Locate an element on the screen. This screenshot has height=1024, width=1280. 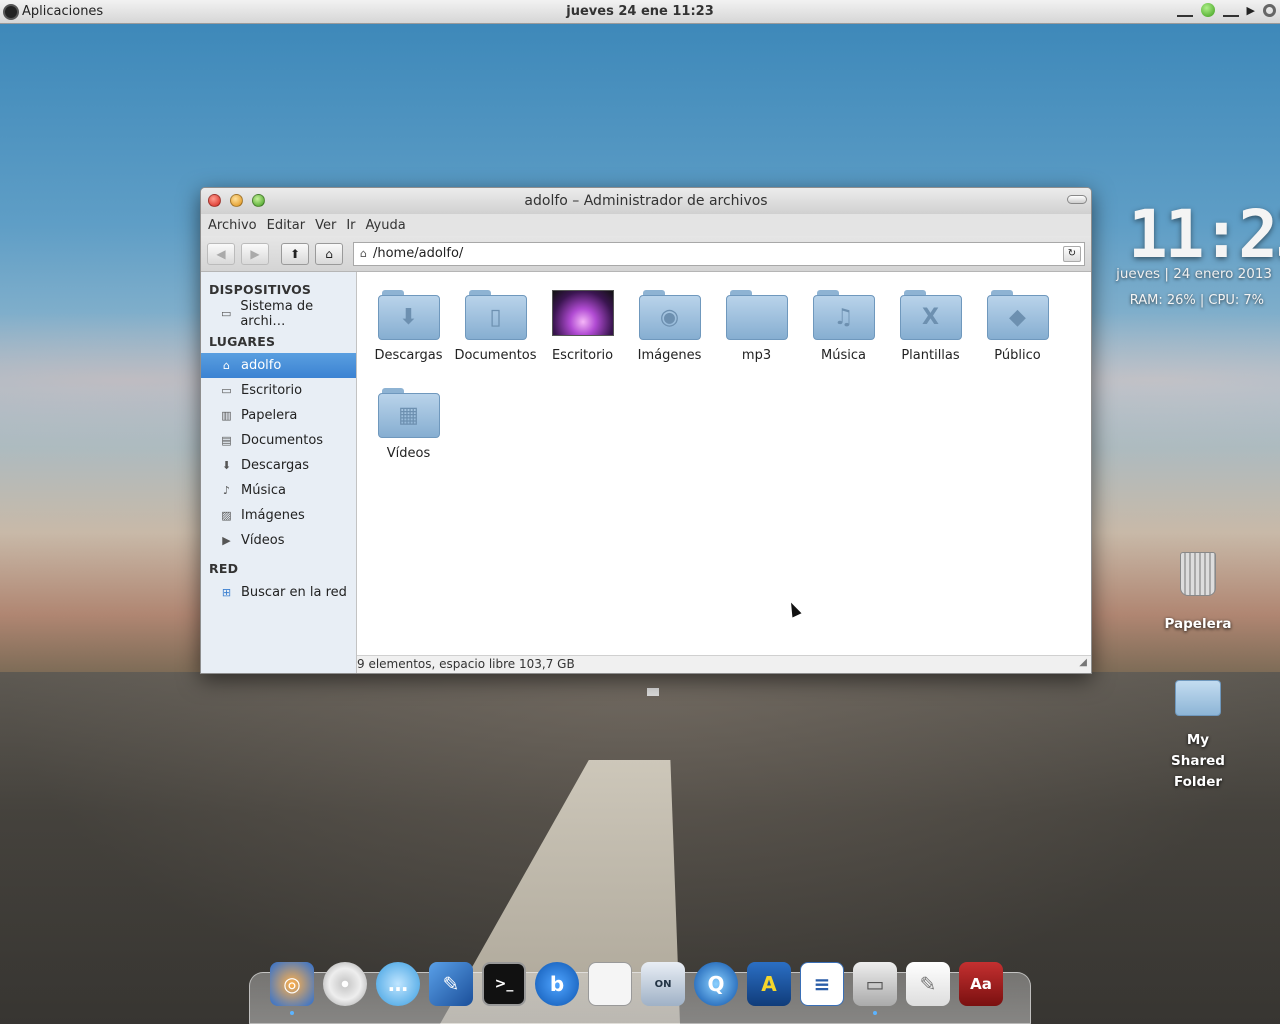
status-bar: 9 elementos, espacio libre 103,7 GB ◢ is located at coordinates (724, 664).